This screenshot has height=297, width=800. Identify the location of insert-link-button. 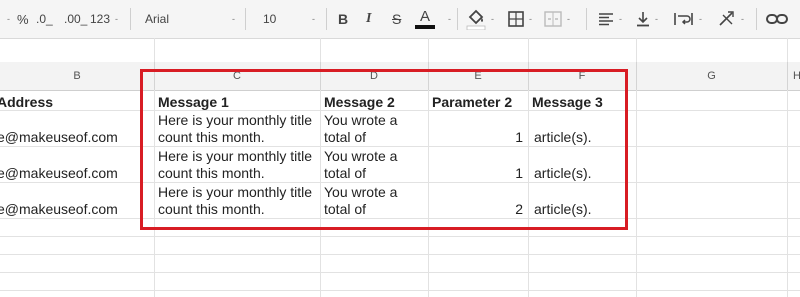
(777, 19).